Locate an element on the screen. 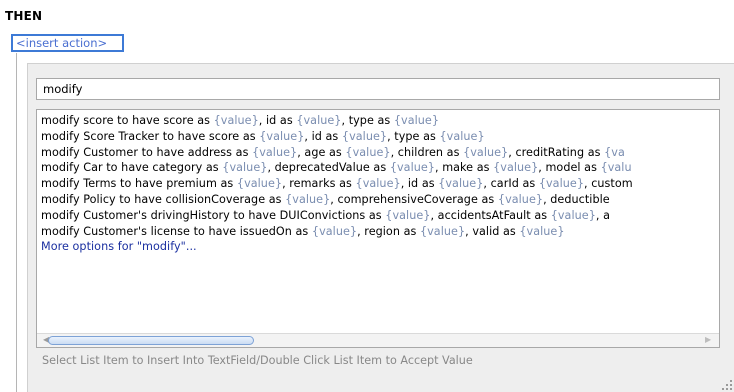 The height and width of the screenshot is (392, 734). search-input is located at coordinates (378, 89).